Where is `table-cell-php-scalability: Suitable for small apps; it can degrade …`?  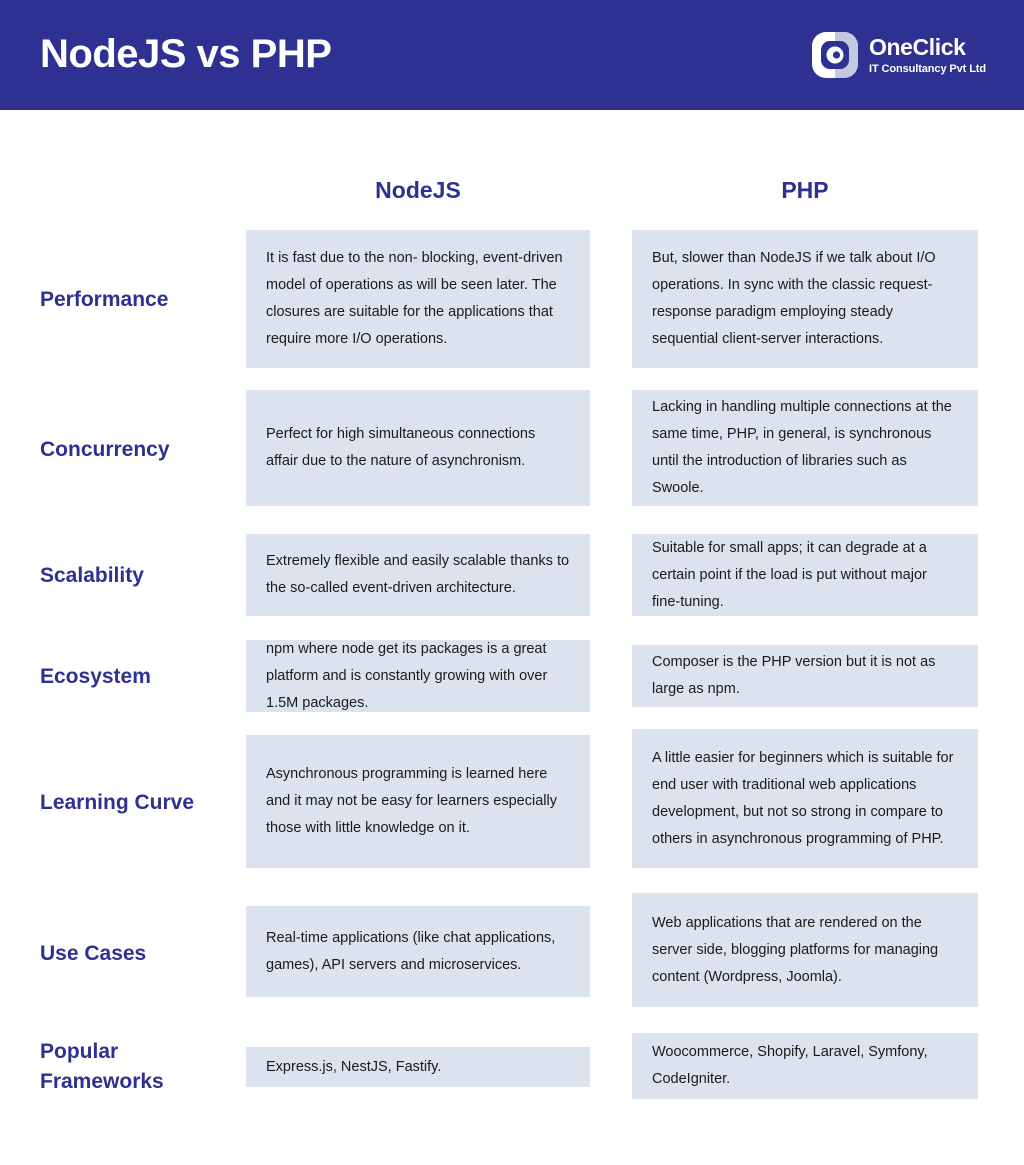
table-cell-php-scalability: Suitable for small apps; it can degrade … is located at coordinates (805, 575).